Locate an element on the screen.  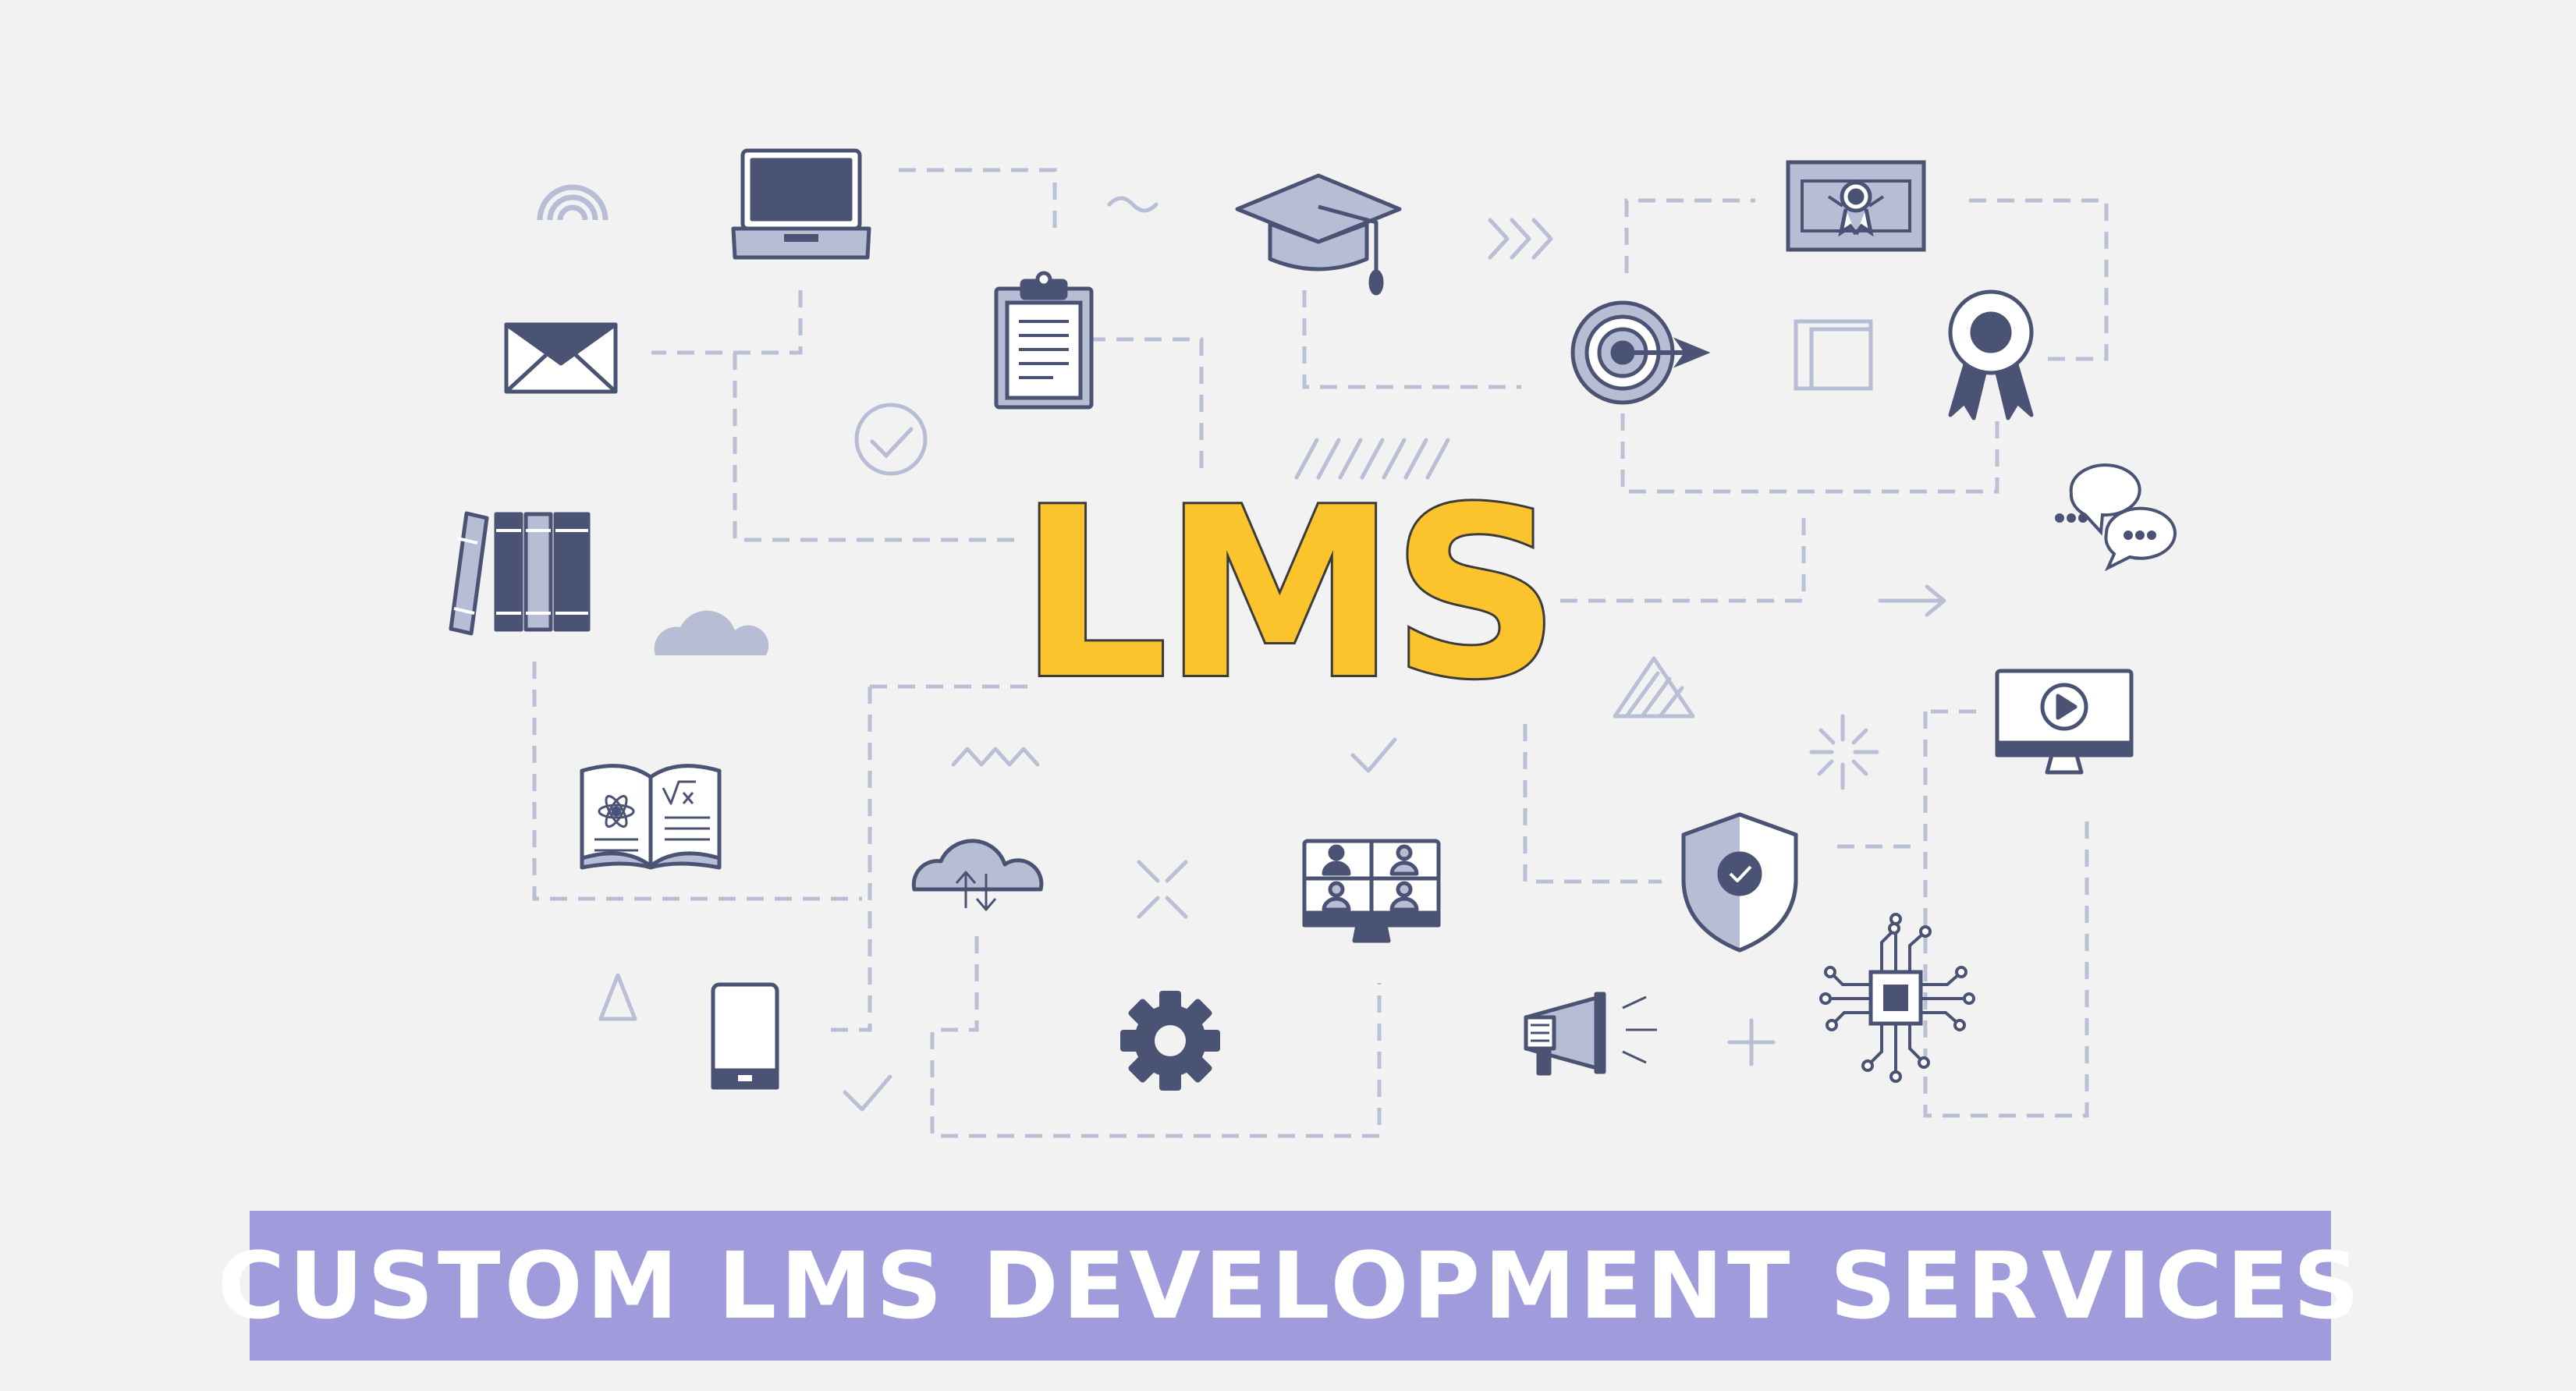
sparkle-decoration is located at coordinates (1844, 752).